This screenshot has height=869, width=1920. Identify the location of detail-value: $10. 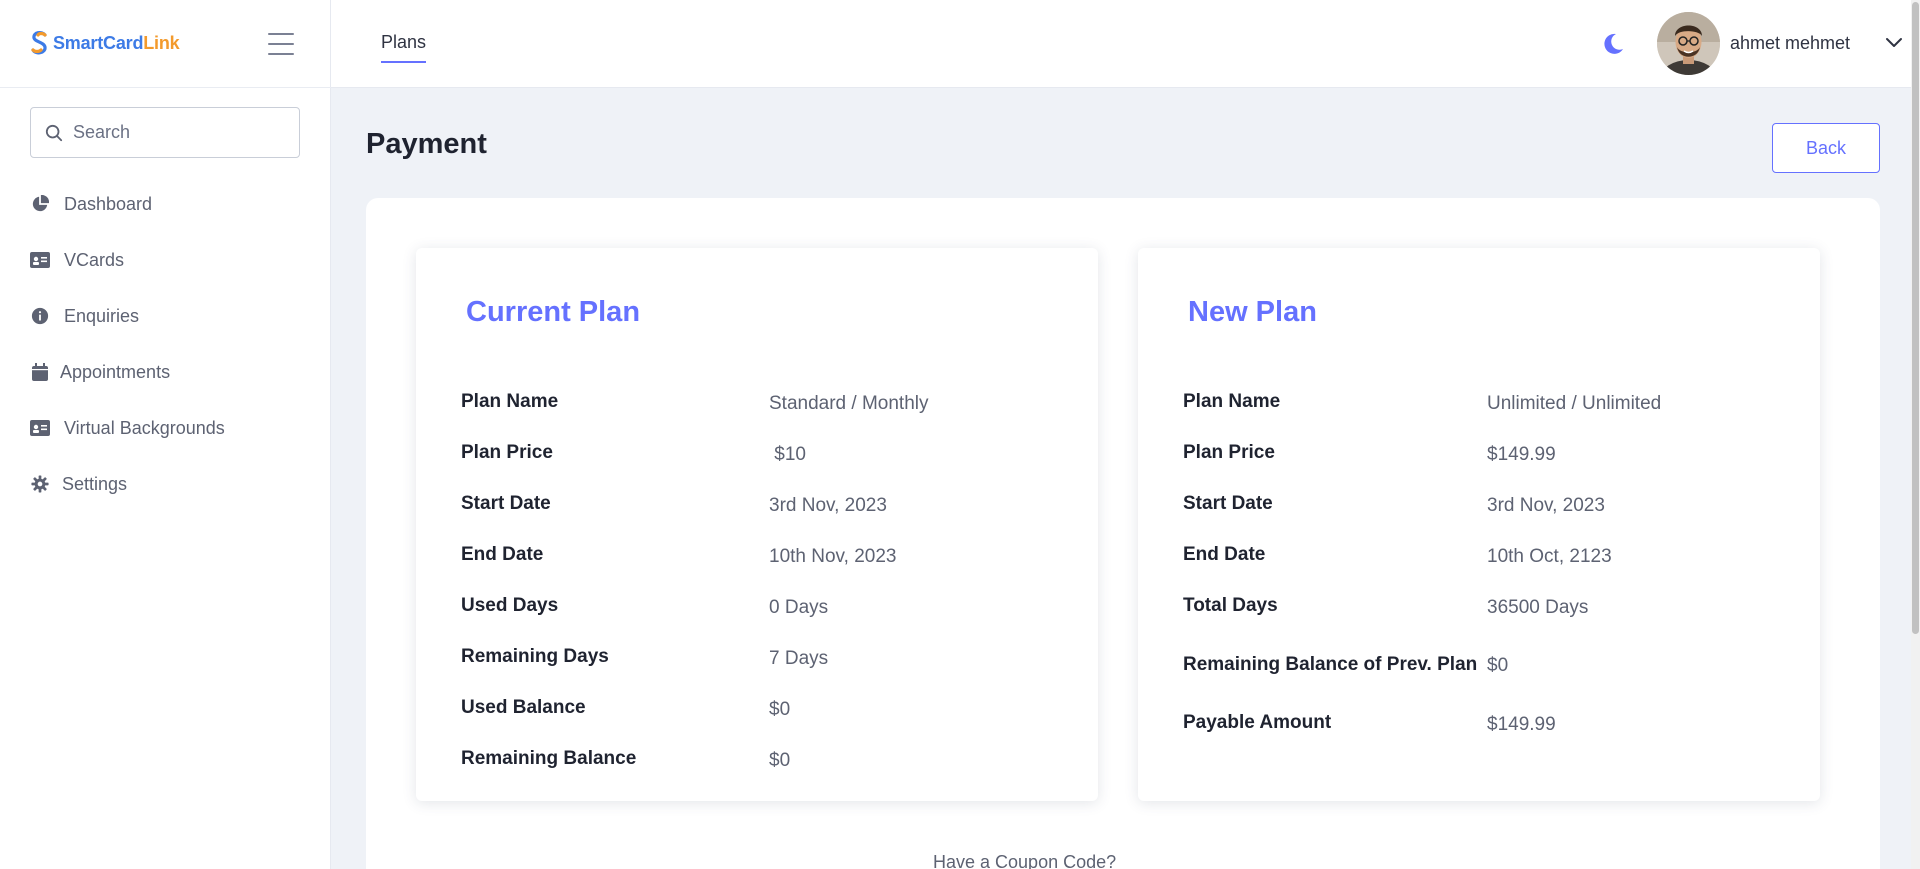
(787, 454).